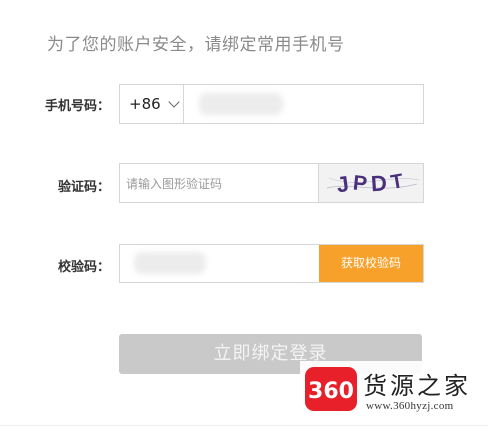 This screenshot has width=488, height=441. Describe the element at coordinates (77, 106) in the screenshot. I see `phone-label: 手机号码：` at that location.